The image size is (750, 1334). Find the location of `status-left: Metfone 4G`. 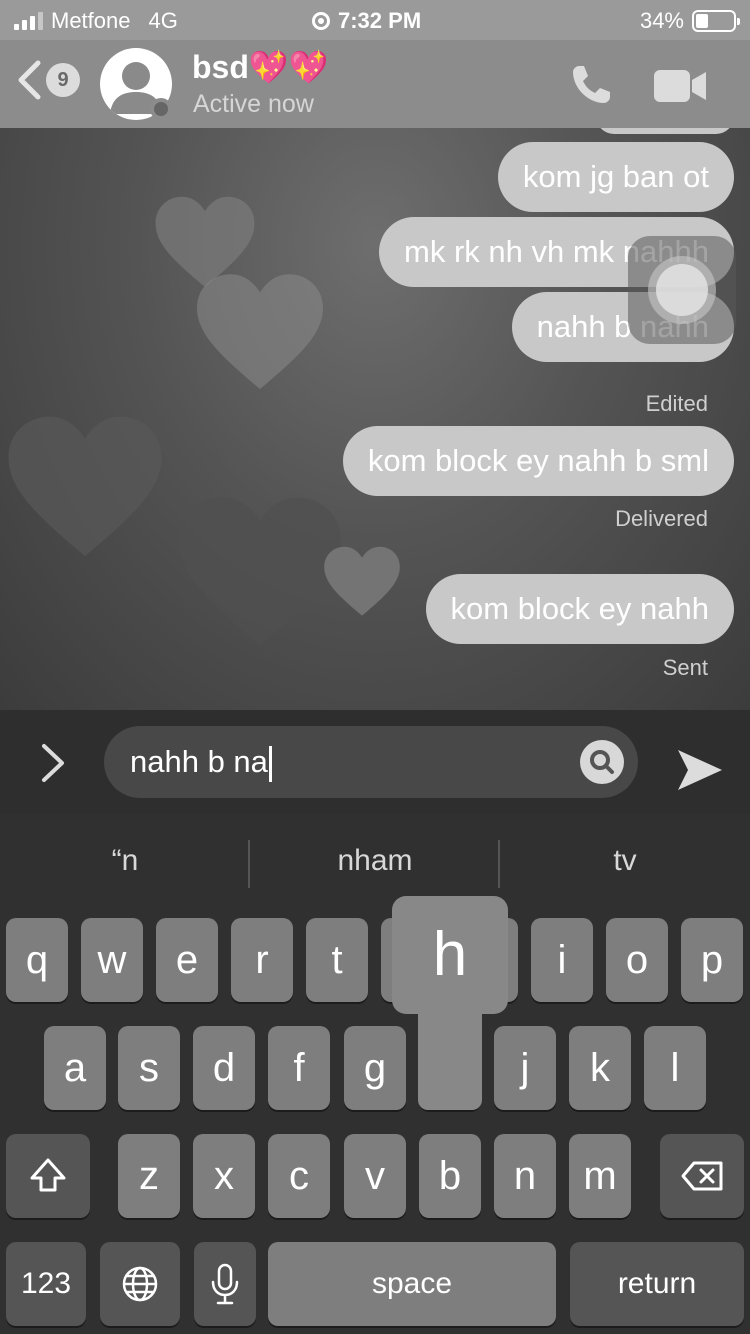

status-left: Metfone 4G is located at coordinates (96, 21).